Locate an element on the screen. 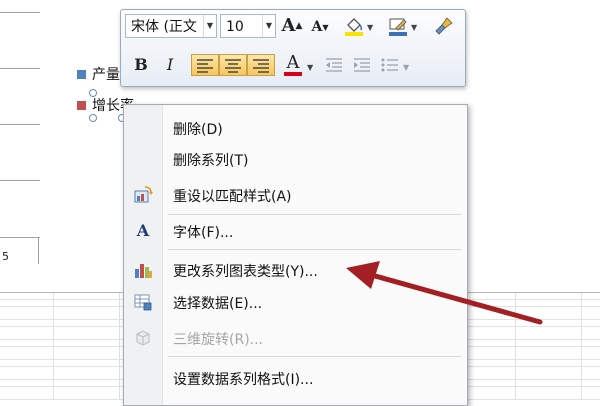 The width and height of the screenshot is (600, 406). menu-item-delete-series: 删除系列(T) is located at coordinates (295, 159).